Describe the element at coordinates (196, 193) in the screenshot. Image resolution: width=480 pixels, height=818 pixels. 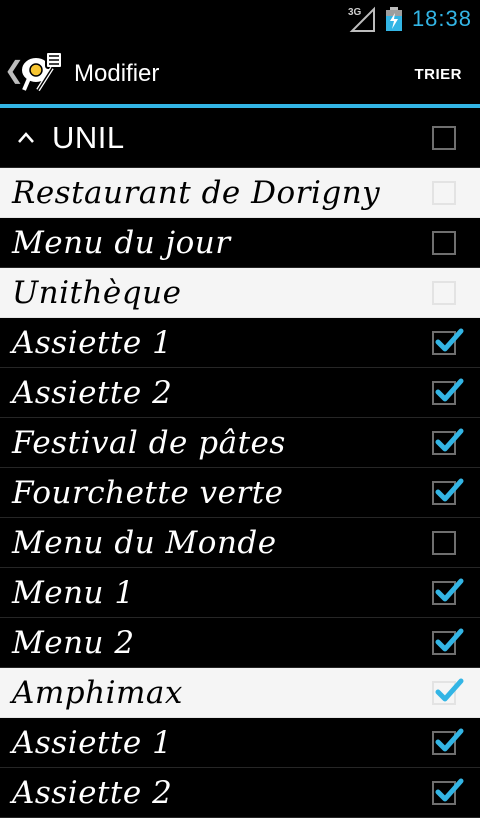
I see `list-item-label: Restaurant de Dorigny` at that location.